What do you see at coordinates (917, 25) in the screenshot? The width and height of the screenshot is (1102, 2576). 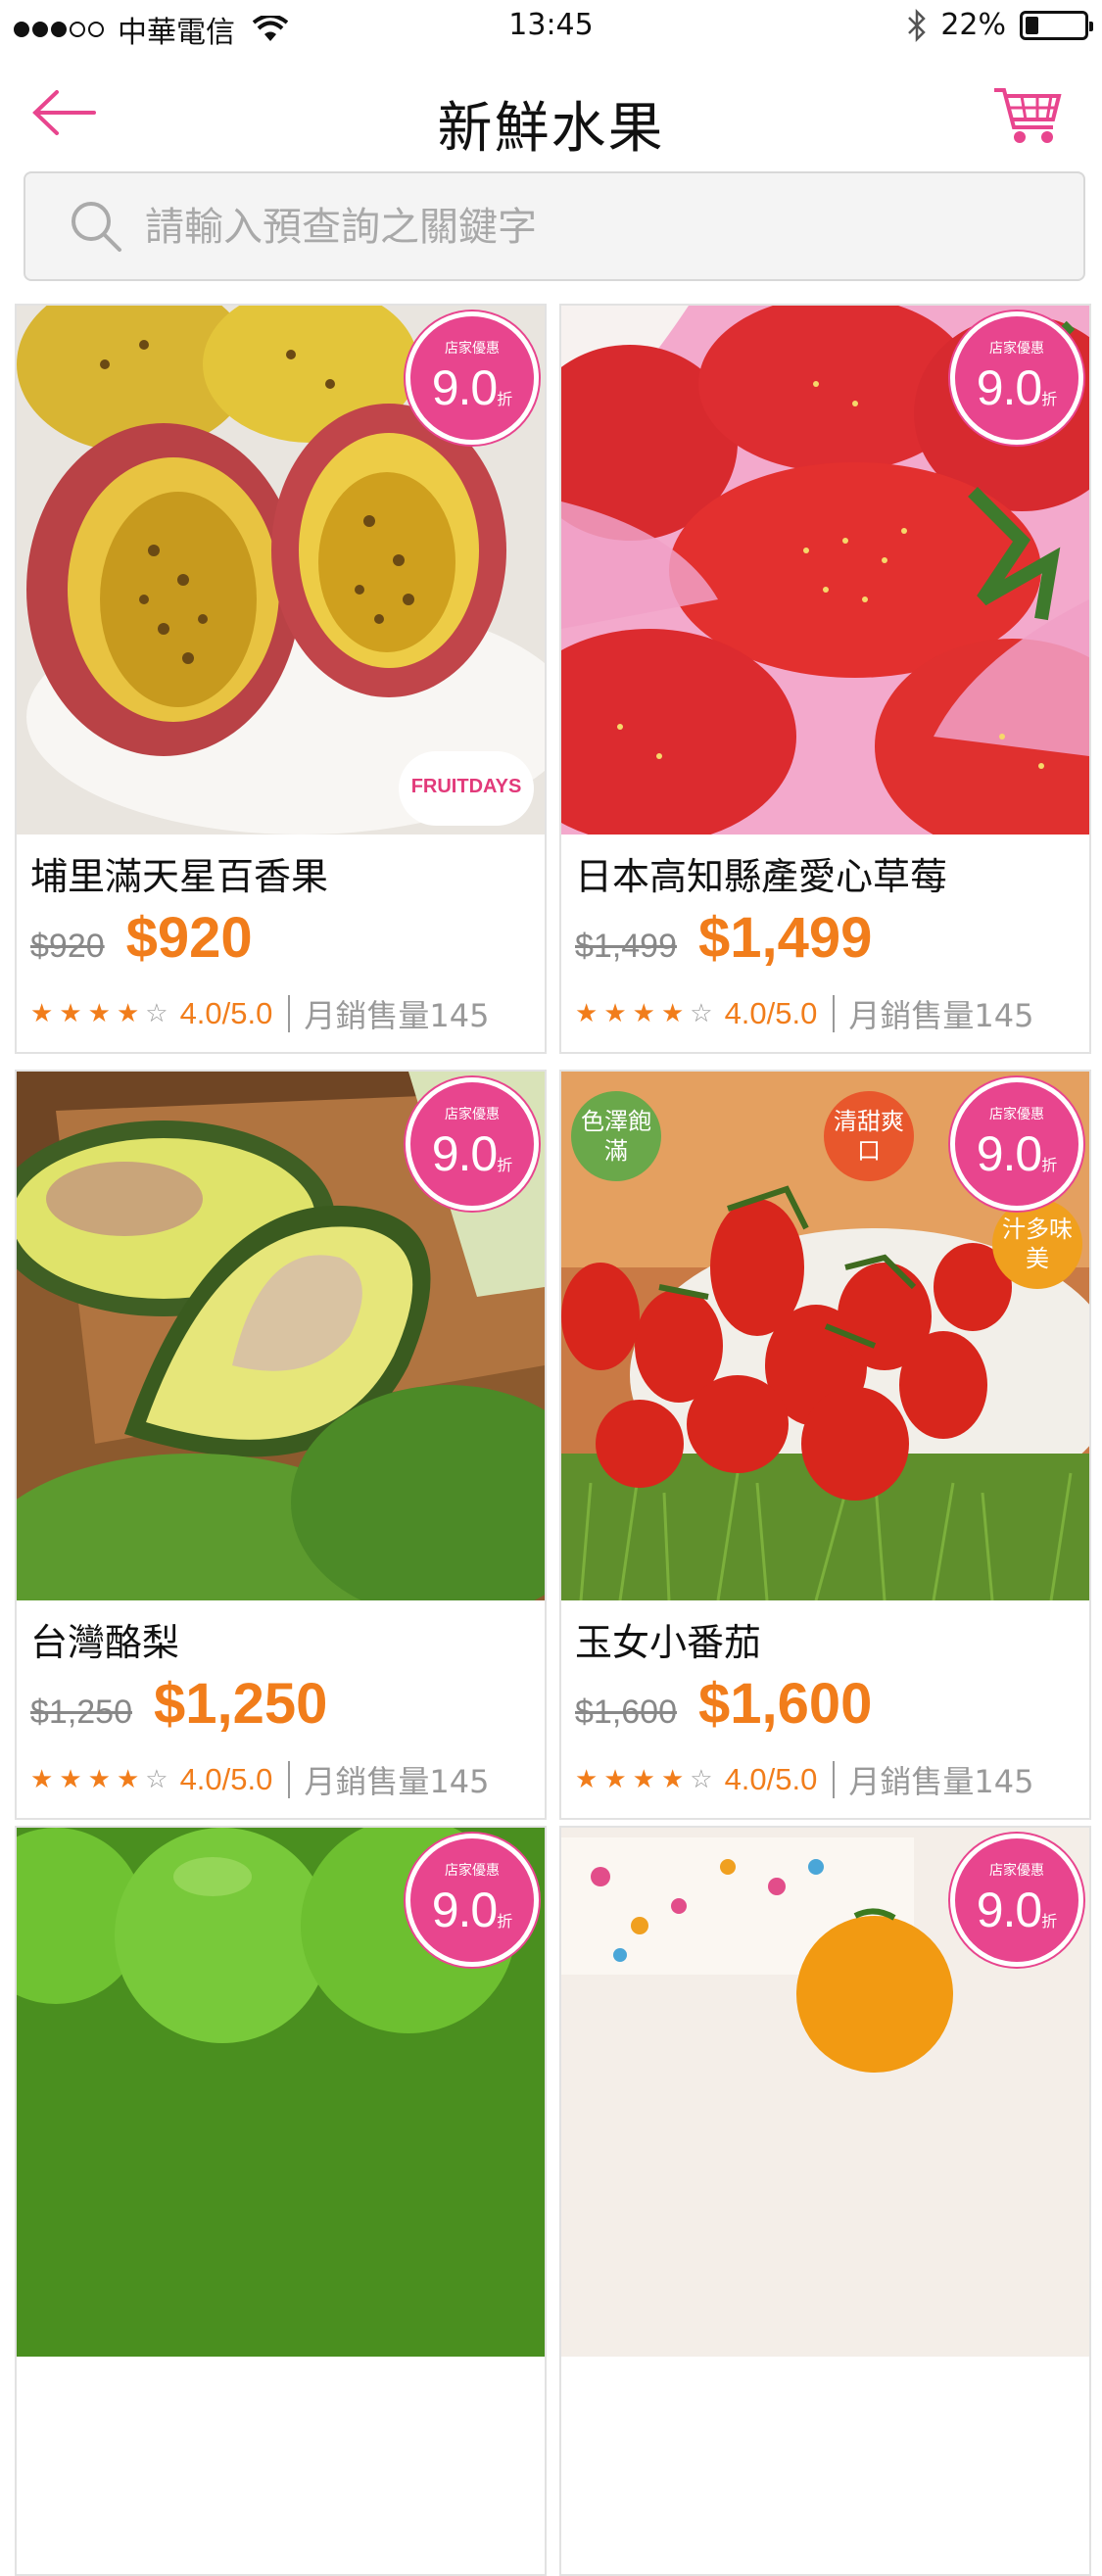 I see `bluetooth-icon` at bounding box center [917, 25].